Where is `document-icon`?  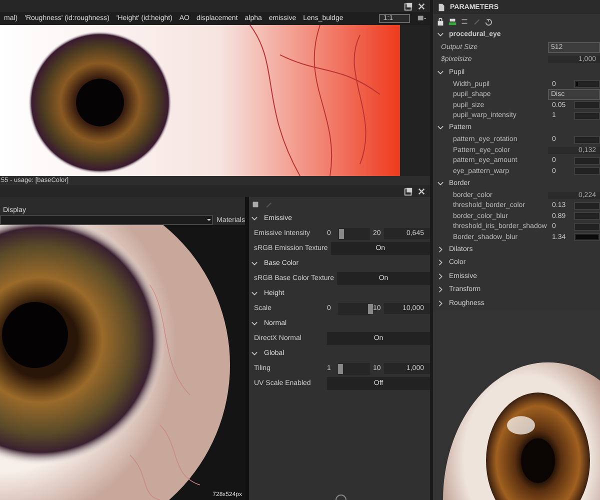 document-icon is located at coordinates (441, 7).